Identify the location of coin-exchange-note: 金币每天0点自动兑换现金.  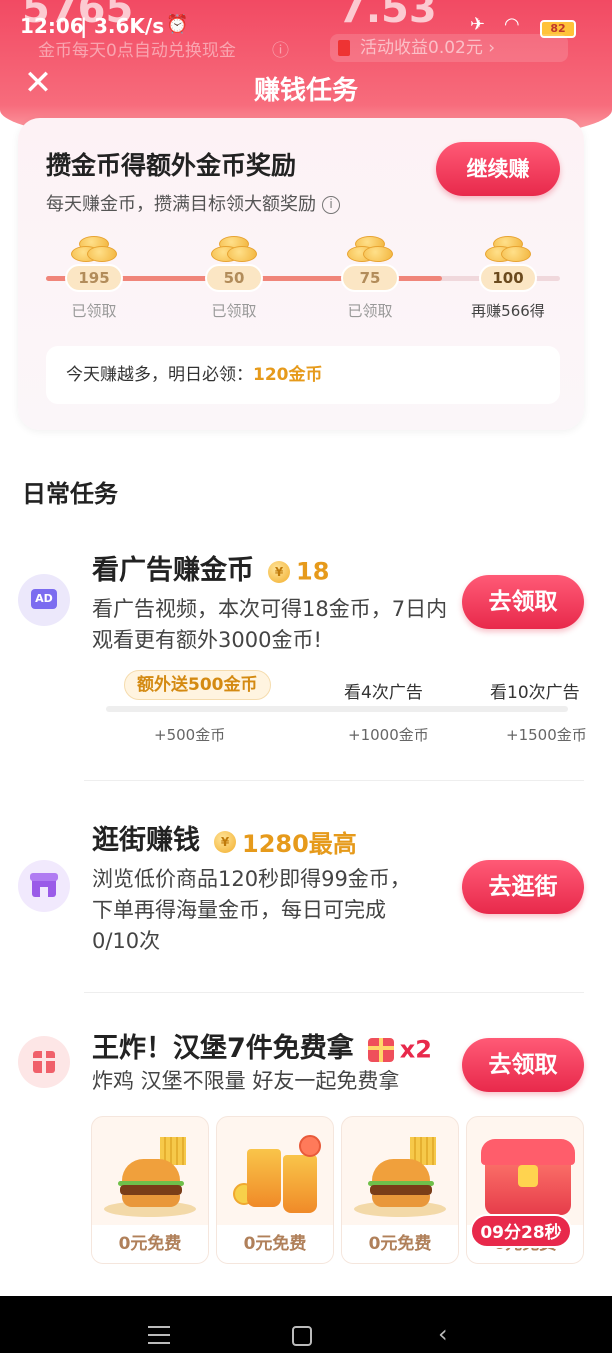
(137, 51).